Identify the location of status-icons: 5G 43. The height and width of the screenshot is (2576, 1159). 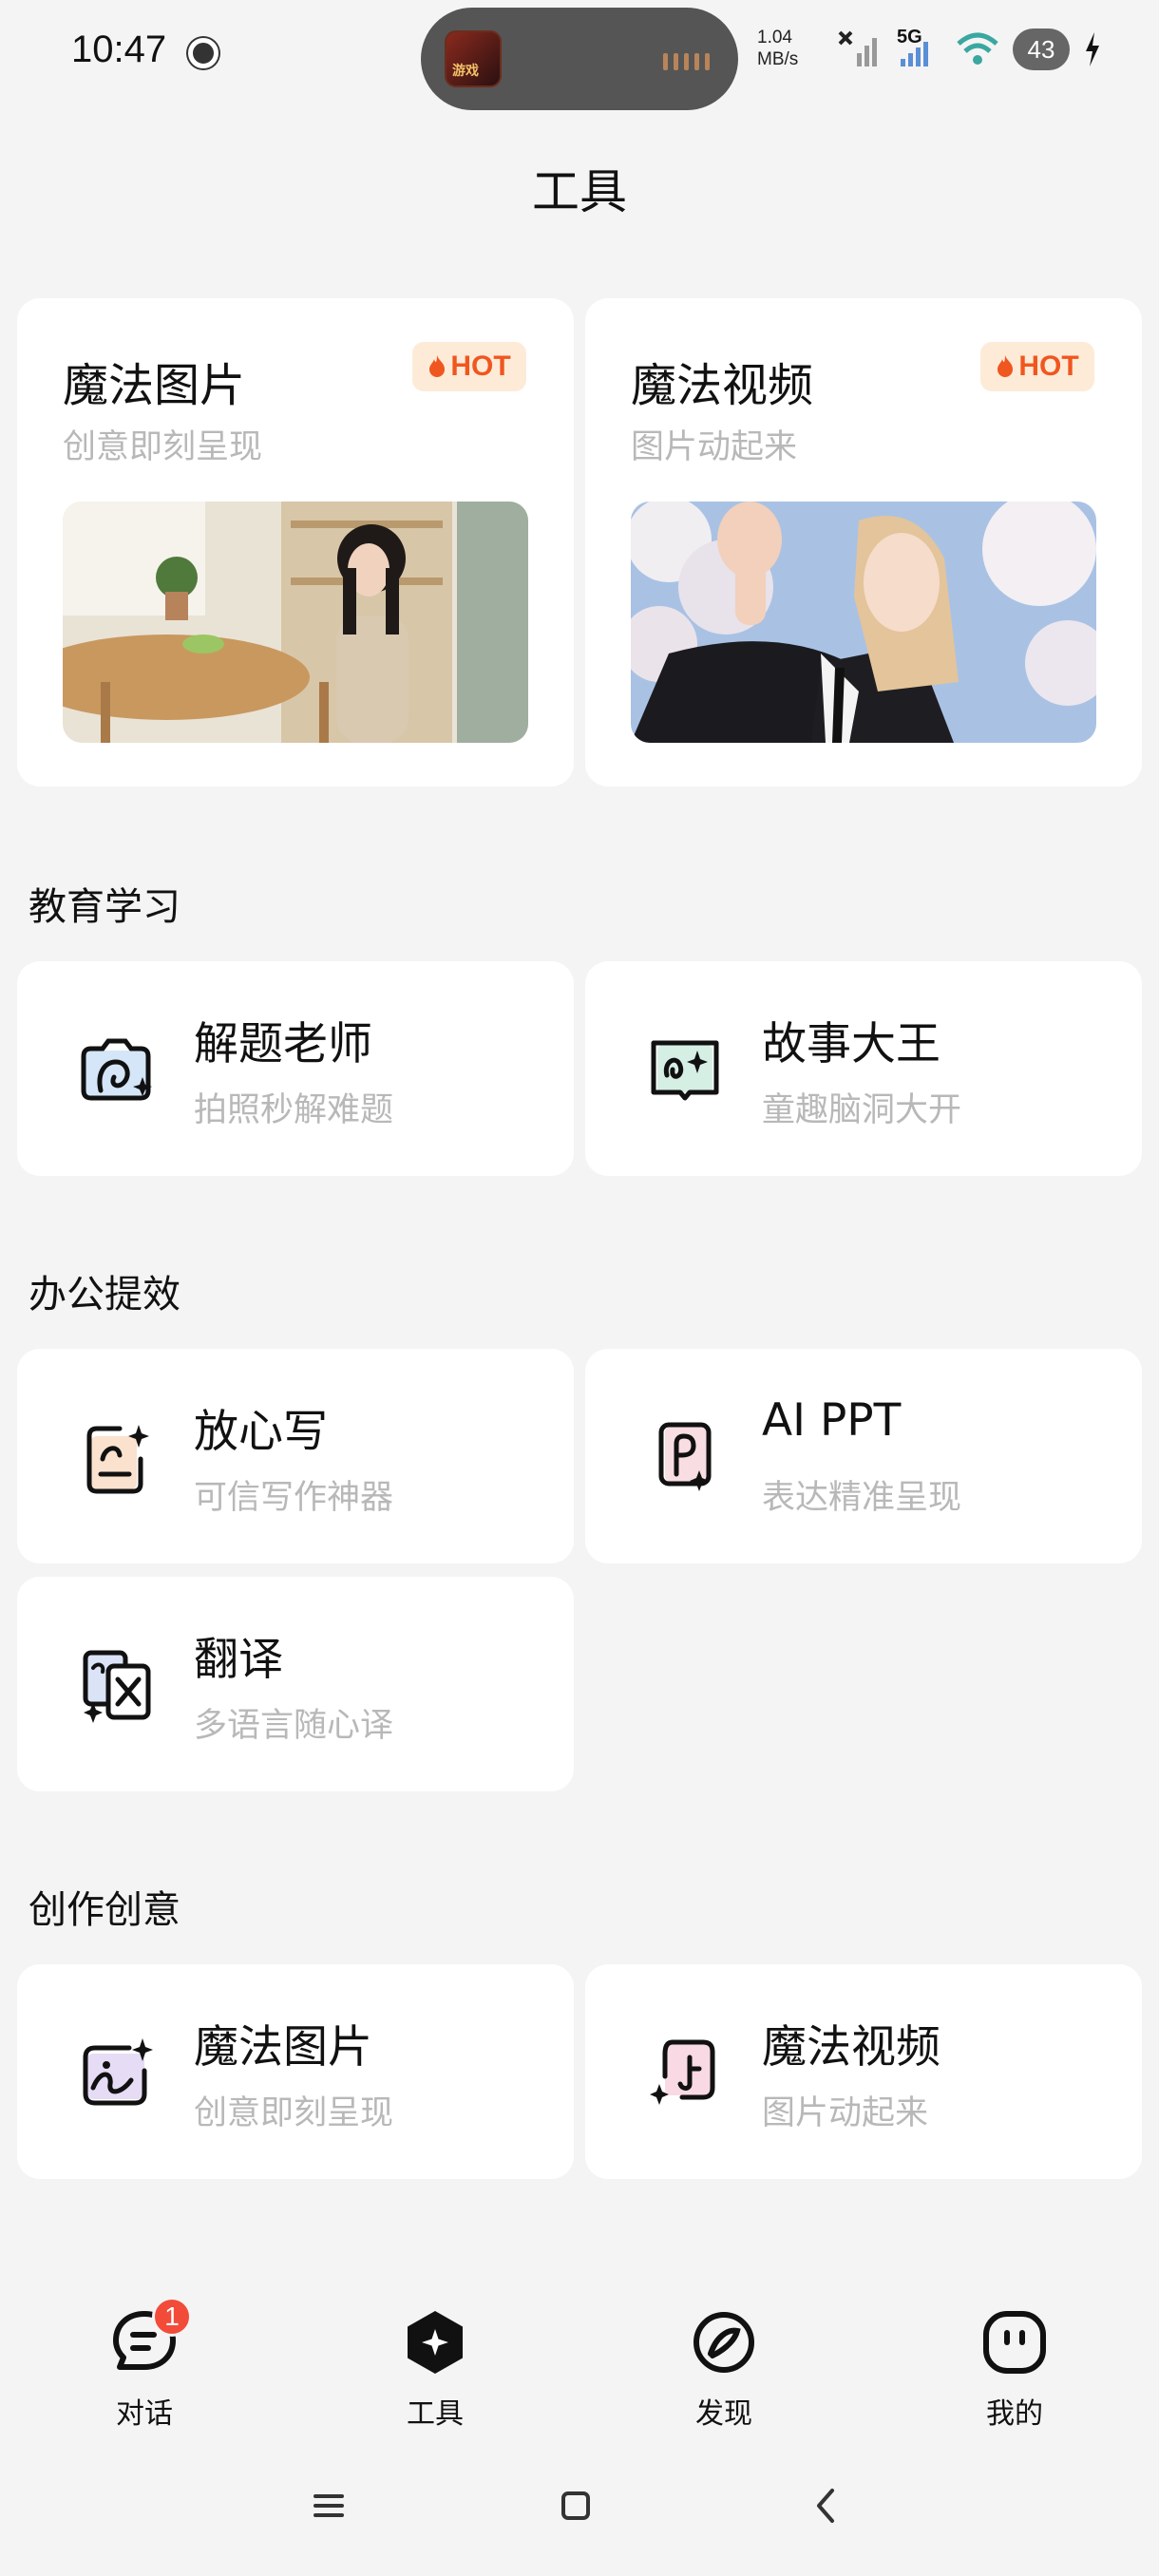
(970, 48).